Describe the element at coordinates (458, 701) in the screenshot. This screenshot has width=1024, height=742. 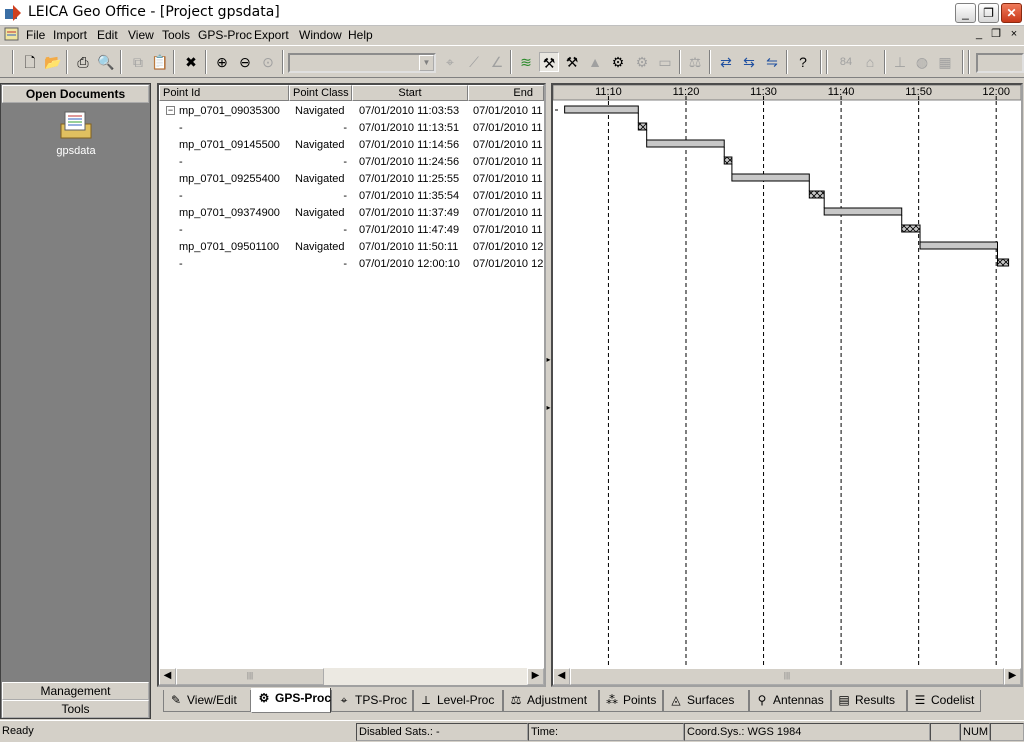
I see `tab-level-proc: ⟂ Level-Proc` at that location.